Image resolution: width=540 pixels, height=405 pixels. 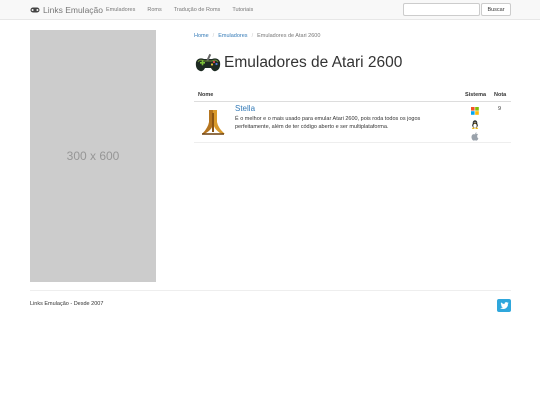 I want to click on table-header: Nome Sistema Nota, so click(x=352, y=95).